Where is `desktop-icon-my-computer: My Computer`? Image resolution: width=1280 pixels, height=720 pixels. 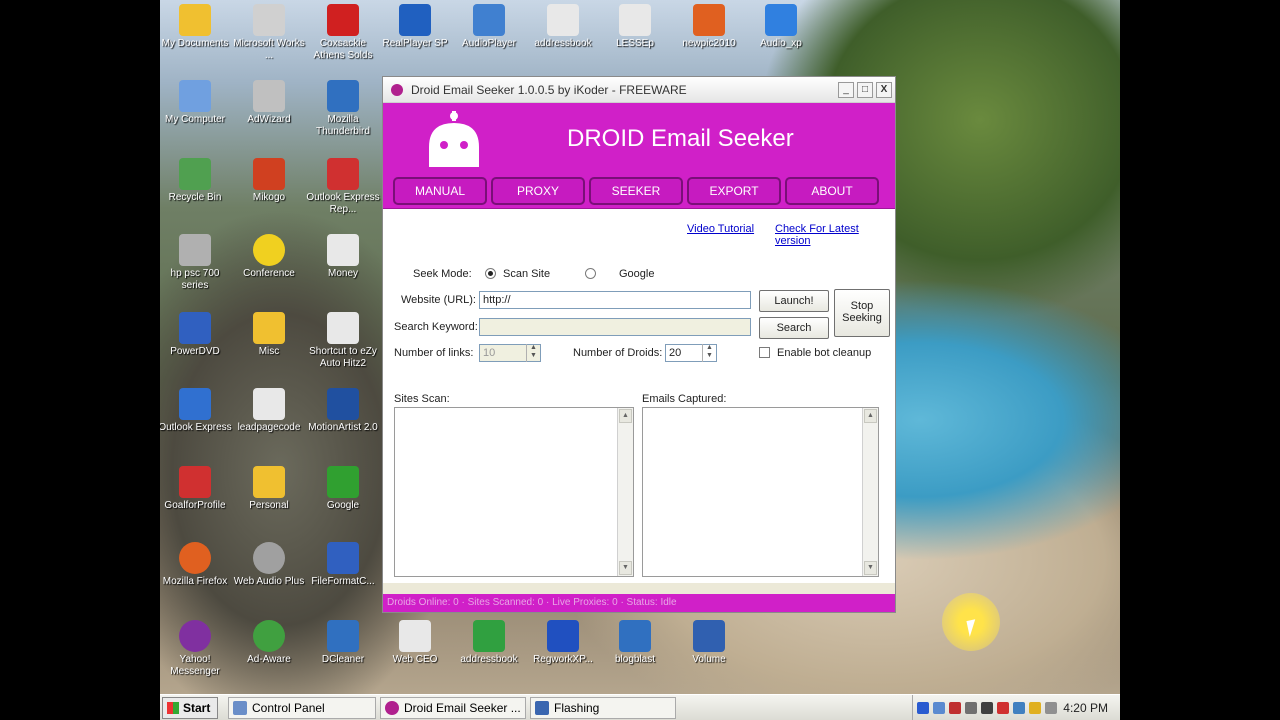 desktop-icon-my-computer: My Computer is located at coordinates (196, 103).